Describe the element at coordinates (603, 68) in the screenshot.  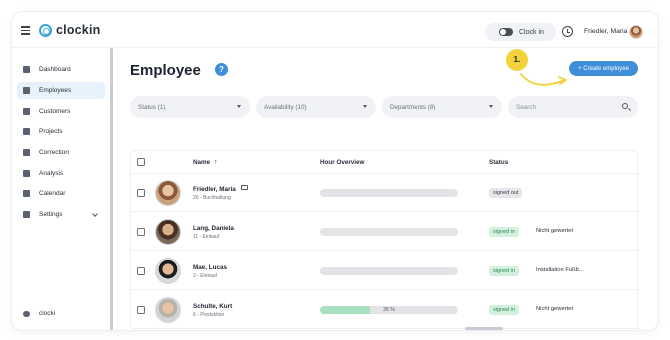
I see `create-employee-button: + Create employee` at that location.